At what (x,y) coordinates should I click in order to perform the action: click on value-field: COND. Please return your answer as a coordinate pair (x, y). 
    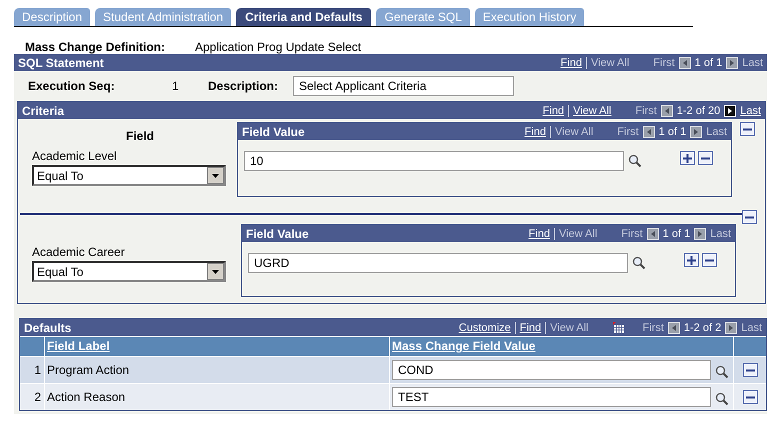
    Looking at the image, I should click on (551, 370).